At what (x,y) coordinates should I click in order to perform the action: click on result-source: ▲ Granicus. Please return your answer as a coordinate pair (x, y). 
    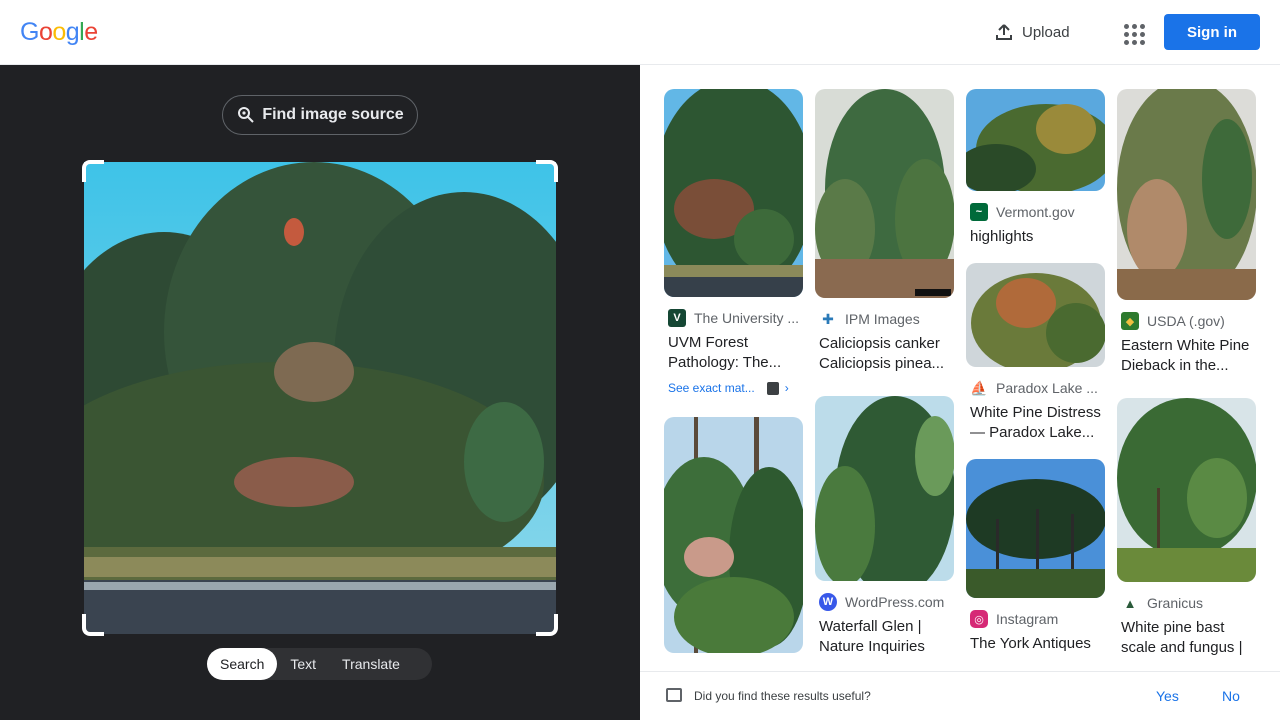
    Looking at the image, I should click on (1186, 603).